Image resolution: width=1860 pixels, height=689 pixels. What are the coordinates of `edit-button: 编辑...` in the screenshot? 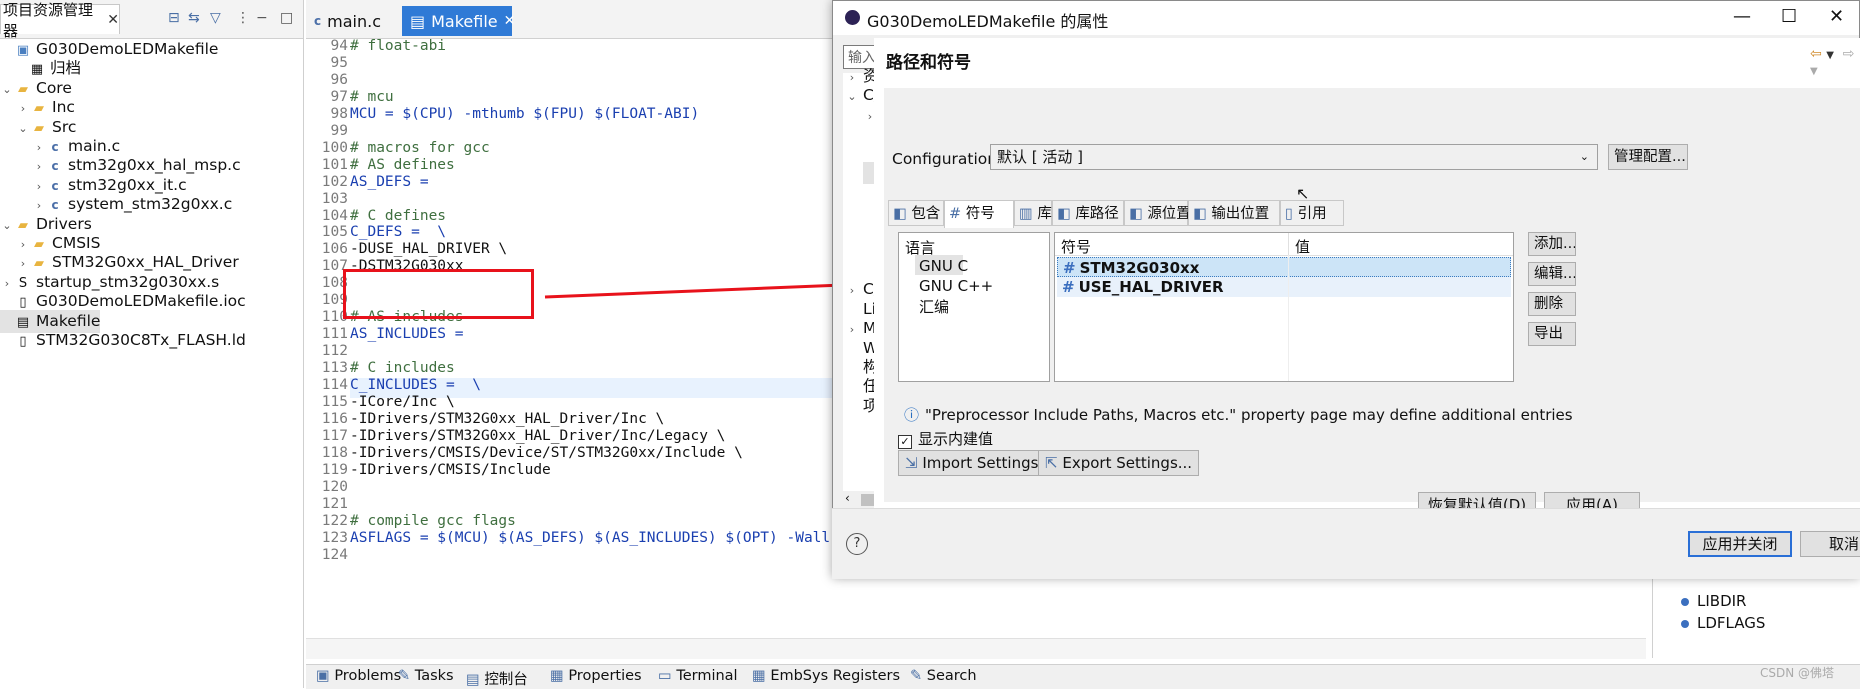 It's located at (1552, 274).